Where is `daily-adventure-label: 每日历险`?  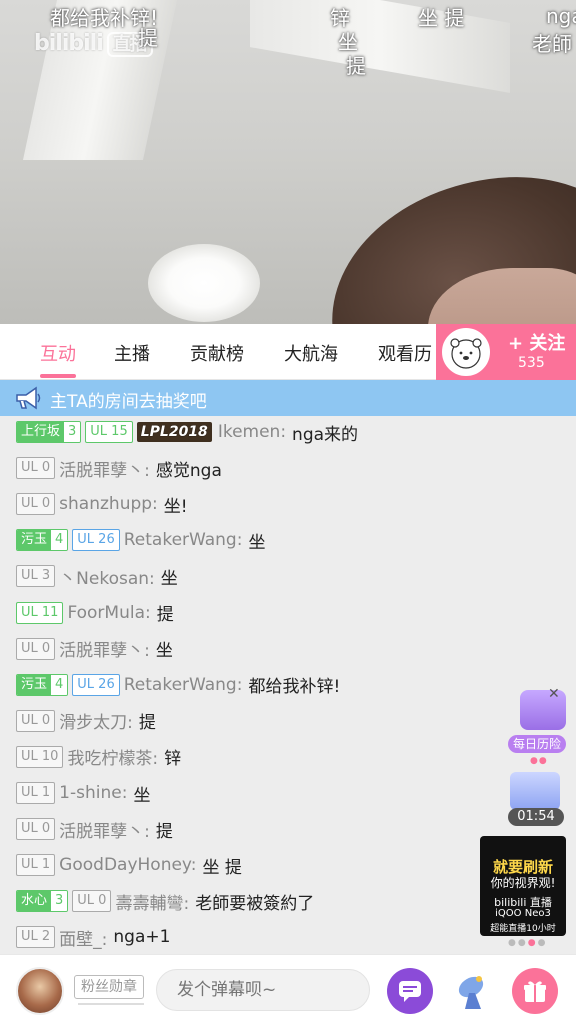 daily-adventure-label: 每日历险 is located at coordinates (537, 744).